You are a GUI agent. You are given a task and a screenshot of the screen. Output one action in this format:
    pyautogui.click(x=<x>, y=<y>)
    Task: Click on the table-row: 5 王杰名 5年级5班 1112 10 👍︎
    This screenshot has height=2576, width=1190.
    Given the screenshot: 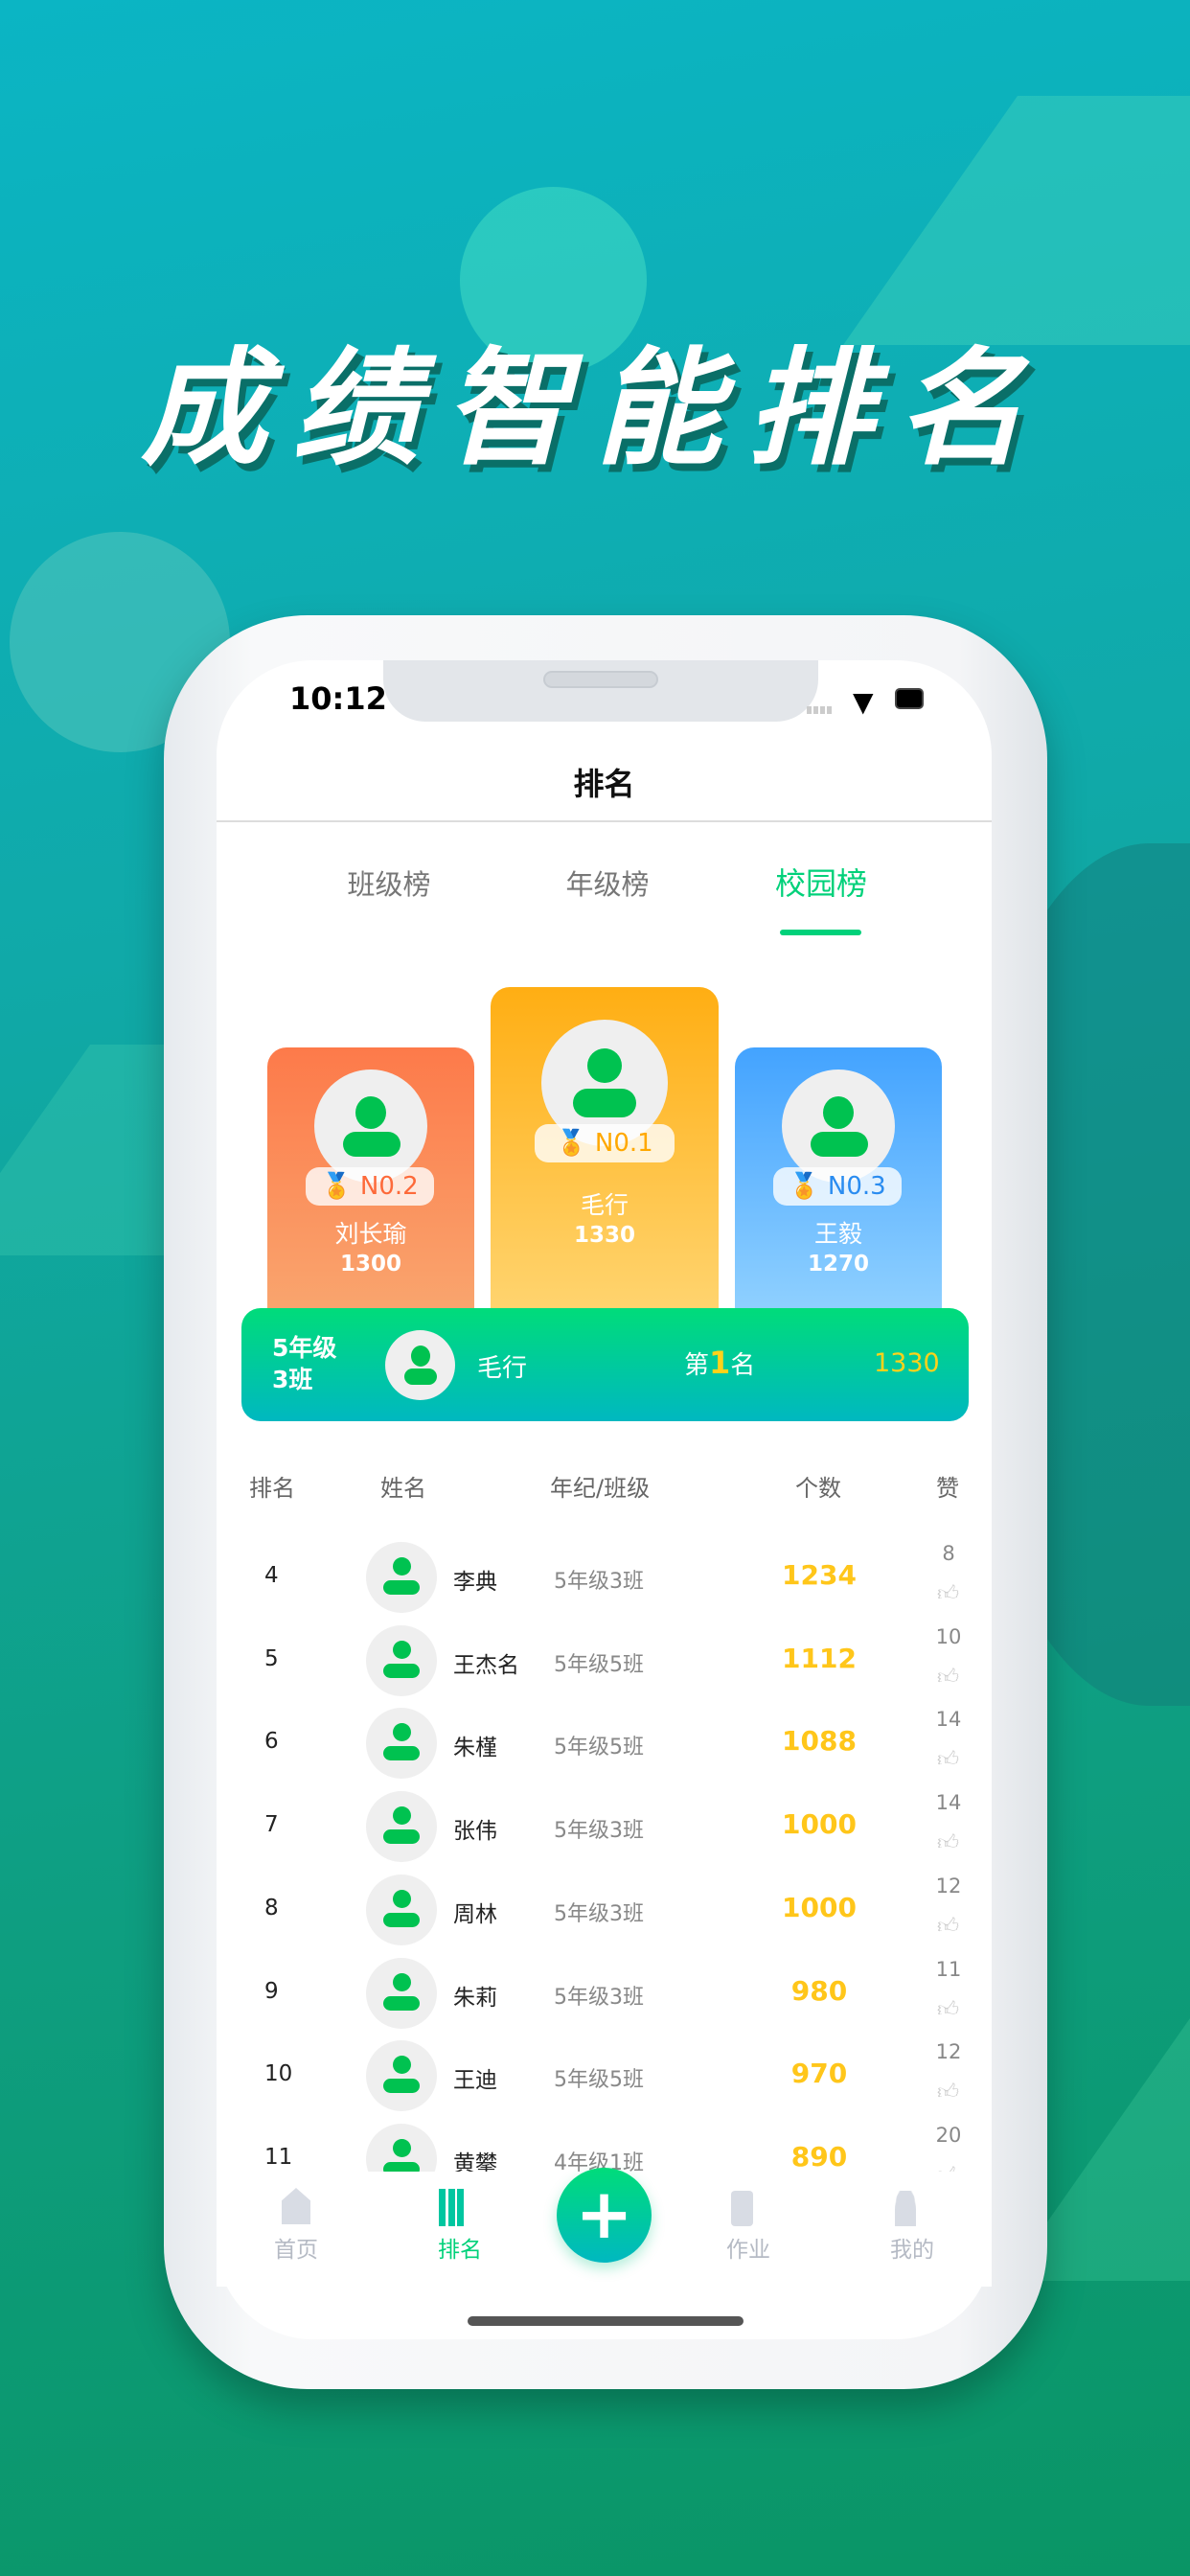 What is the action you would take?
    pyautogui.click(x=605, y=1661)
    